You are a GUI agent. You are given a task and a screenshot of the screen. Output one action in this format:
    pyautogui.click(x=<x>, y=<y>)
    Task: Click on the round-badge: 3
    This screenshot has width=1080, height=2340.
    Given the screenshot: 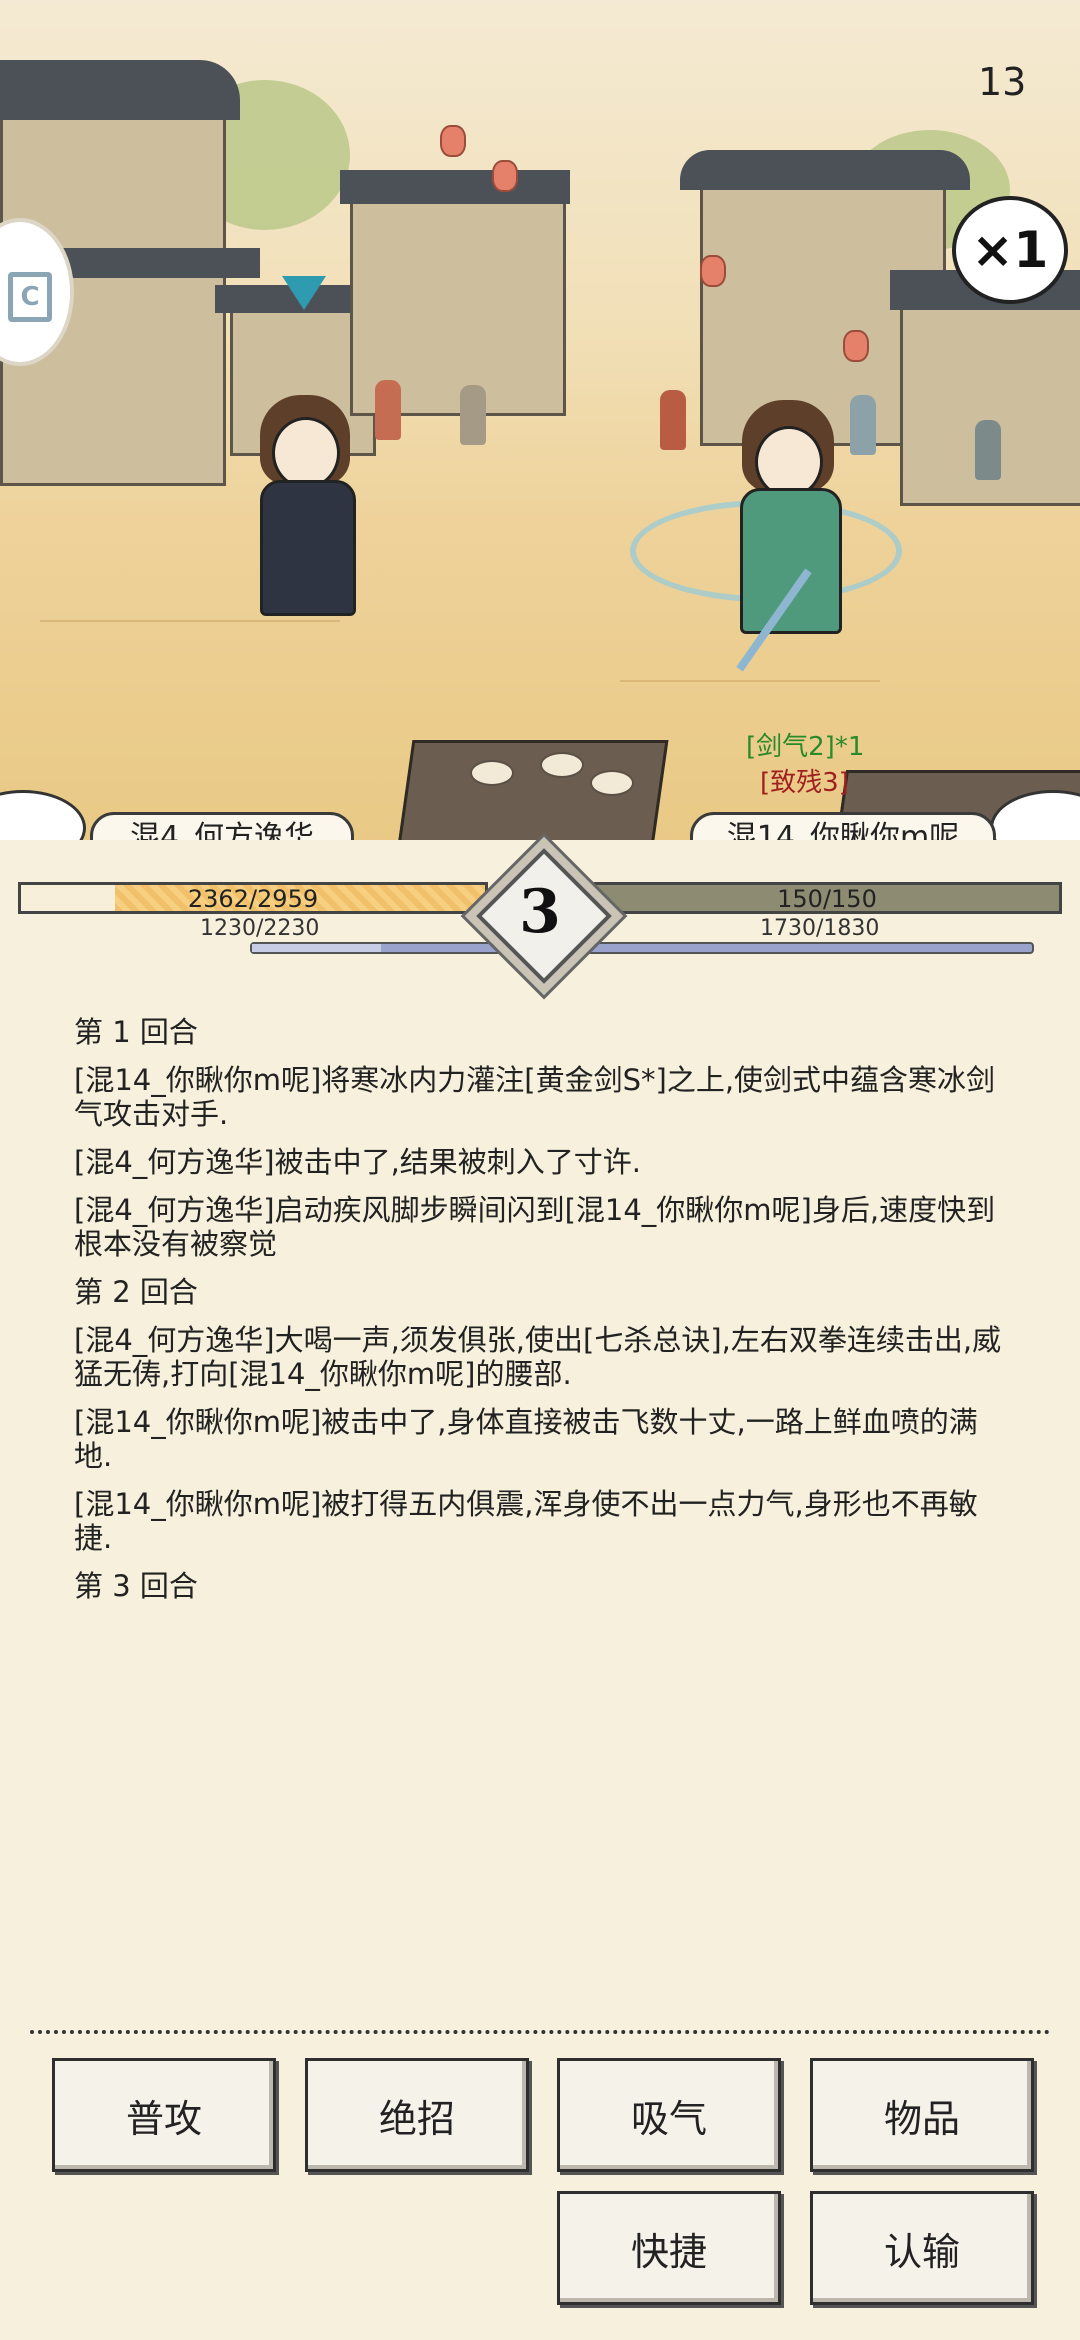 What is the action you would take?
    pyautogui.click(x=541, y=913)
    